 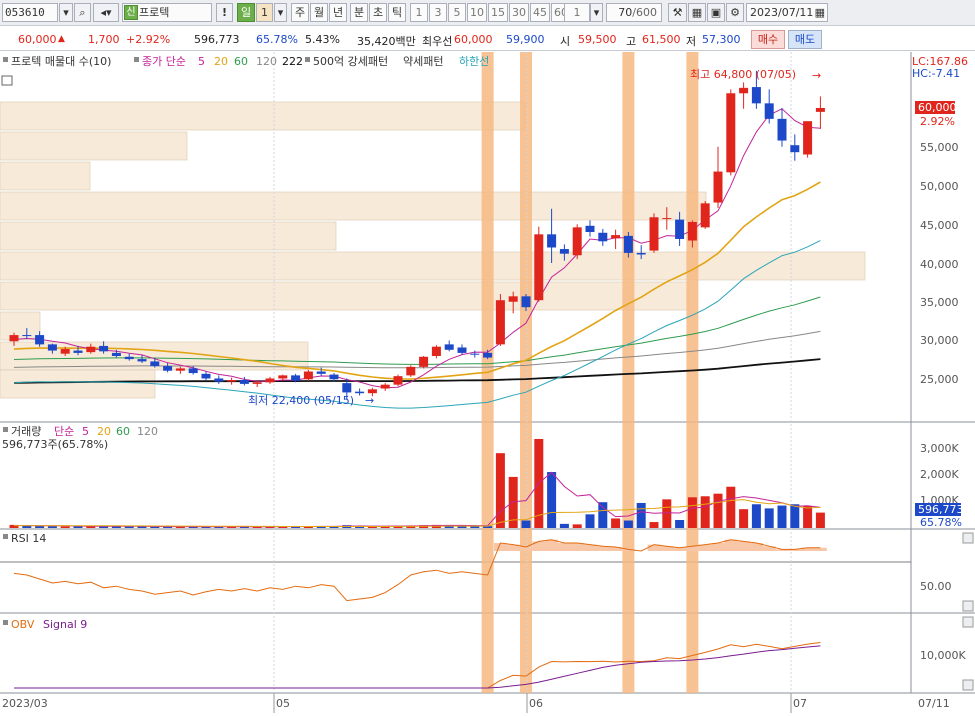 What do you see at coordinates (677, 12) in the screenshot?
I see `candle-settings-icon: ⚒` at bounding box center [677, 12].